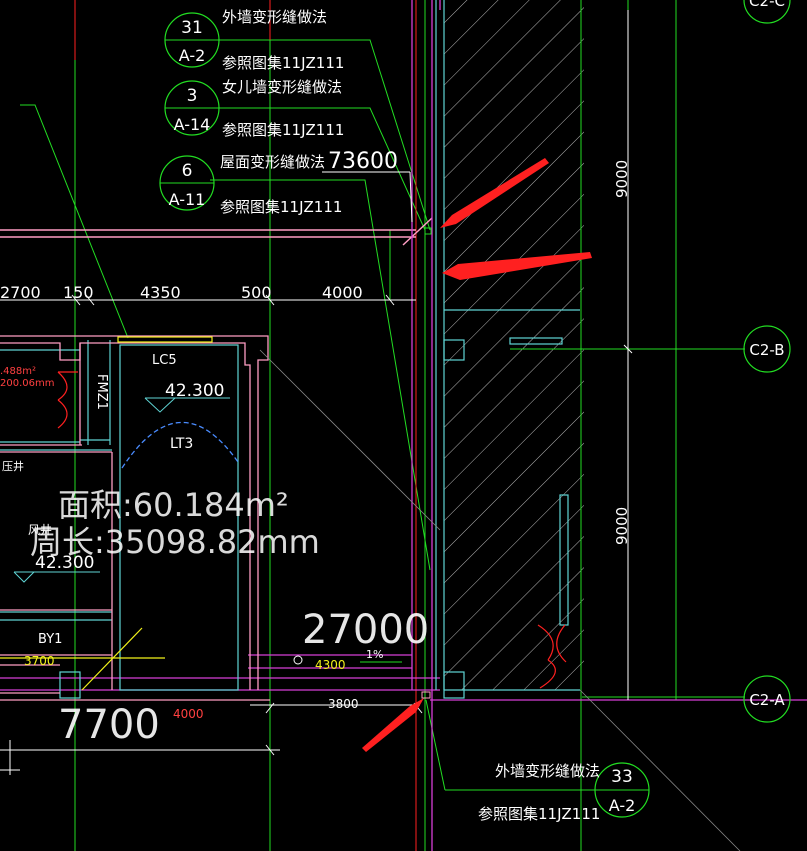 This screenshot has height=851, width=807. Describe the element at coordinates (13, 466) in the screenshot. I see `well-label: 压井` at that location.